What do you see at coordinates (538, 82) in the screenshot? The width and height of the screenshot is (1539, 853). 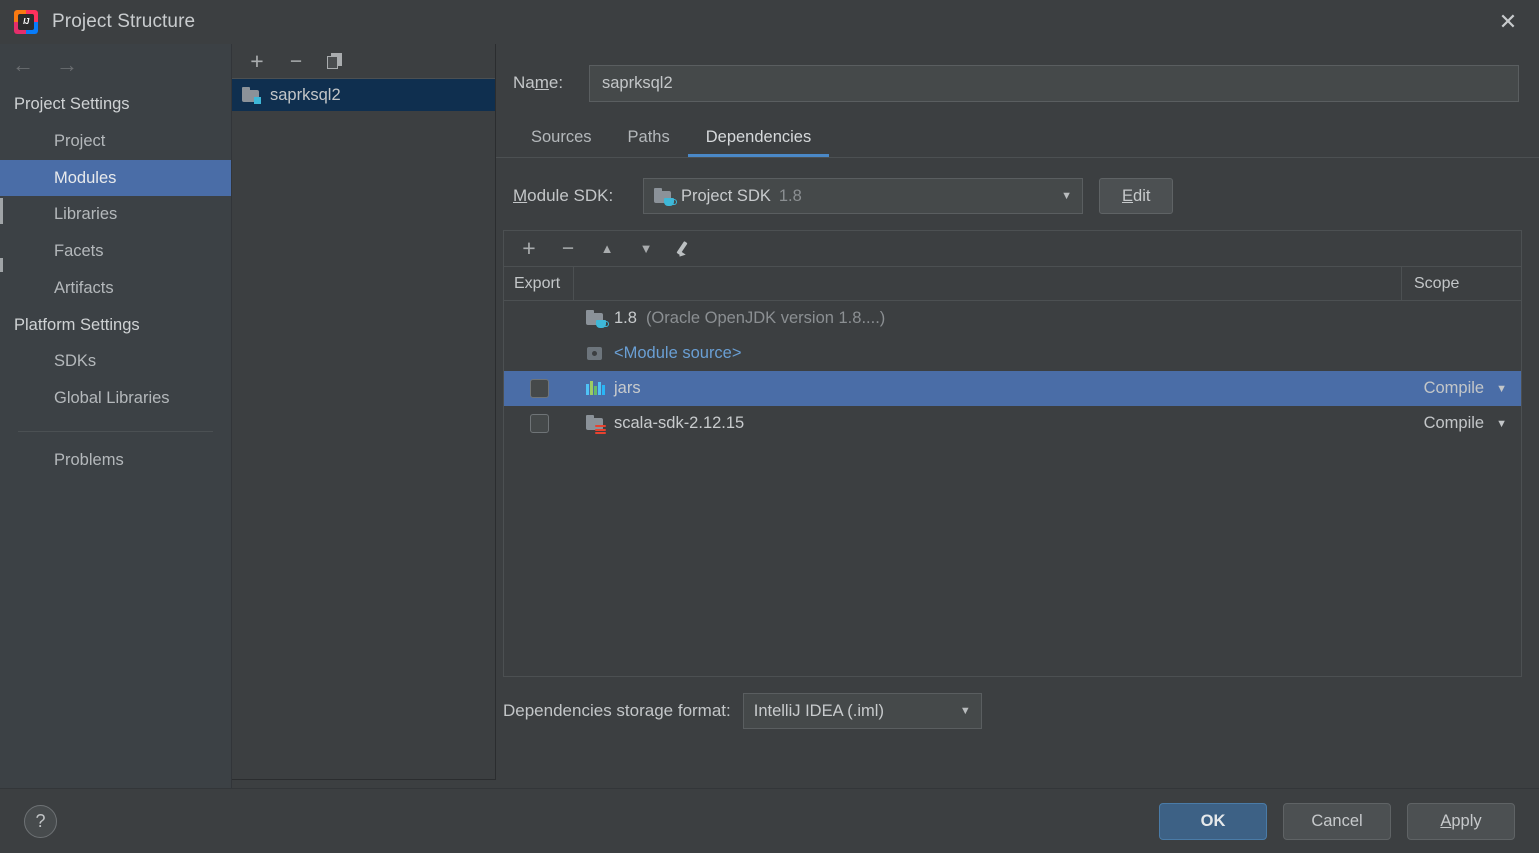 I see `name-label: Name:` at bounding box center [538, 82].